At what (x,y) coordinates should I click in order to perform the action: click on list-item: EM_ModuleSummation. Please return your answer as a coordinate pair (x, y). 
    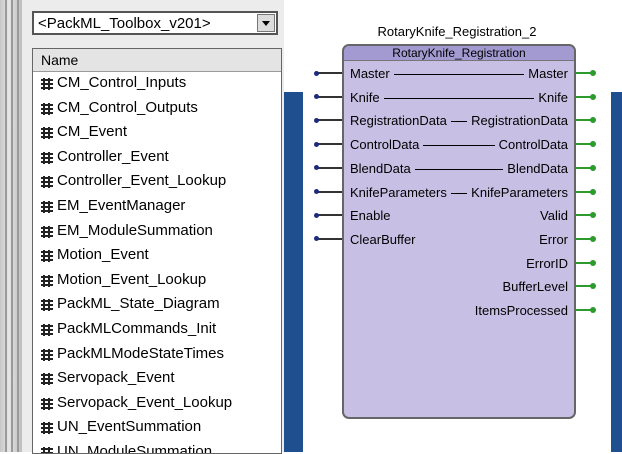
    Looking at the image, I should click on (157, 232).